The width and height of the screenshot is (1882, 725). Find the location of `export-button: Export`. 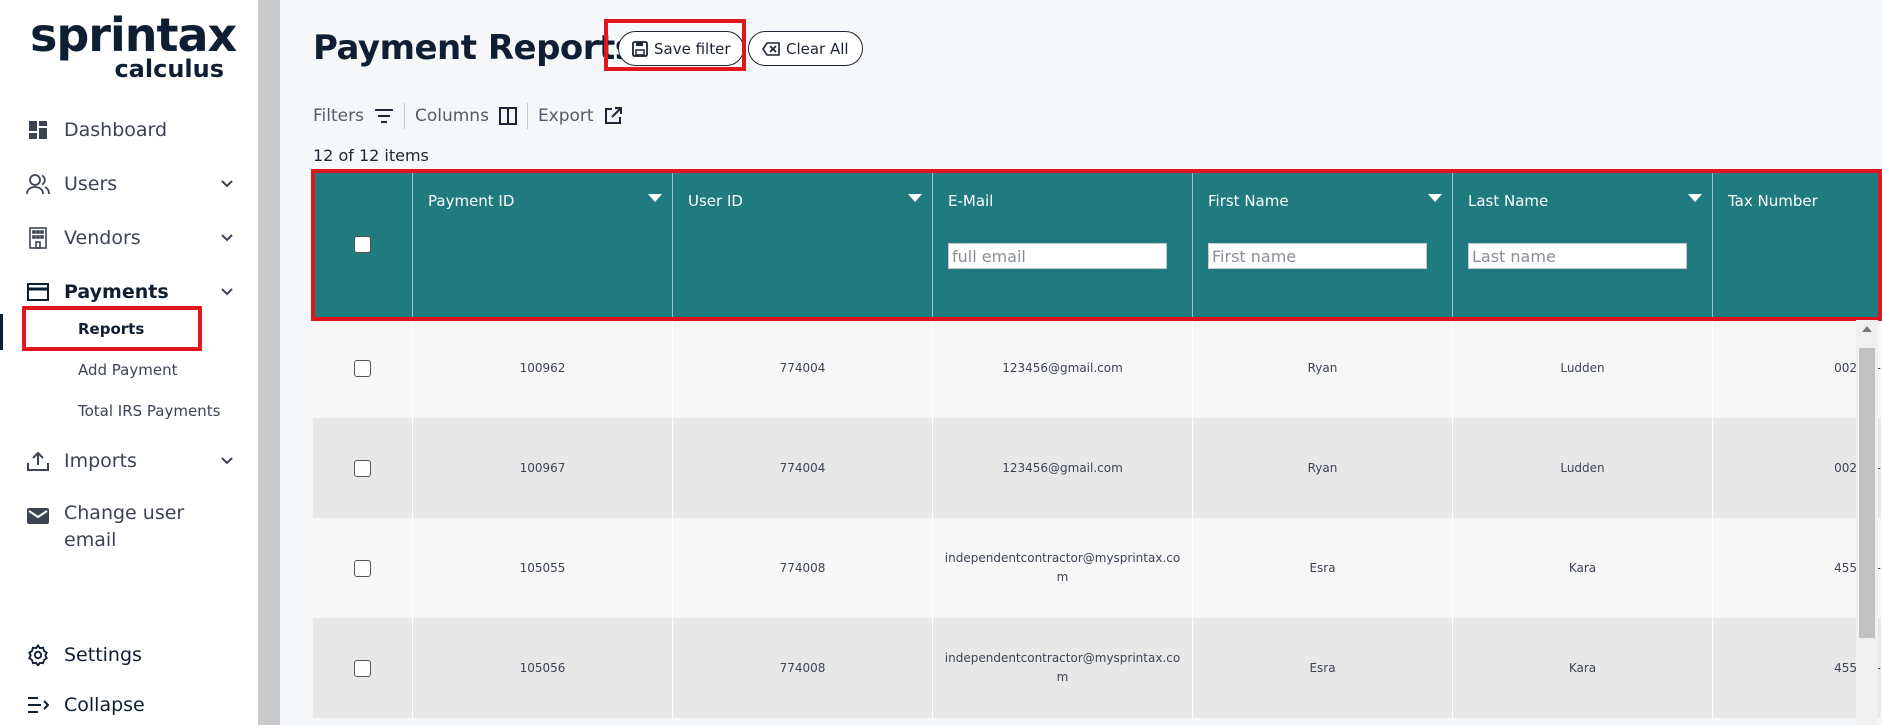

export-button: Export is located at coordinates (585, 116).